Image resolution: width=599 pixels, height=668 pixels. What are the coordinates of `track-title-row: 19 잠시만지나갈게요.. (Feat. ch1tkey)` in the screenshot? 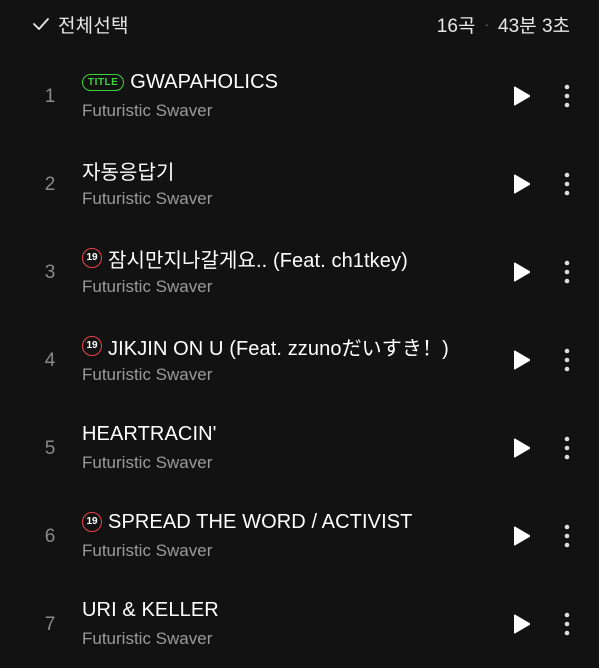 It's located at (245, 258).